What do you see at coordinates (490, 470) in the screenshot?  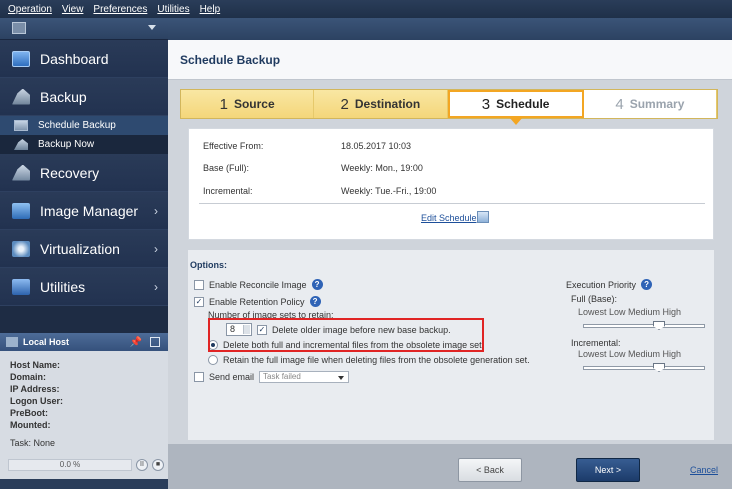 I see `back-button: < Back` at bounding box center [490, 470].